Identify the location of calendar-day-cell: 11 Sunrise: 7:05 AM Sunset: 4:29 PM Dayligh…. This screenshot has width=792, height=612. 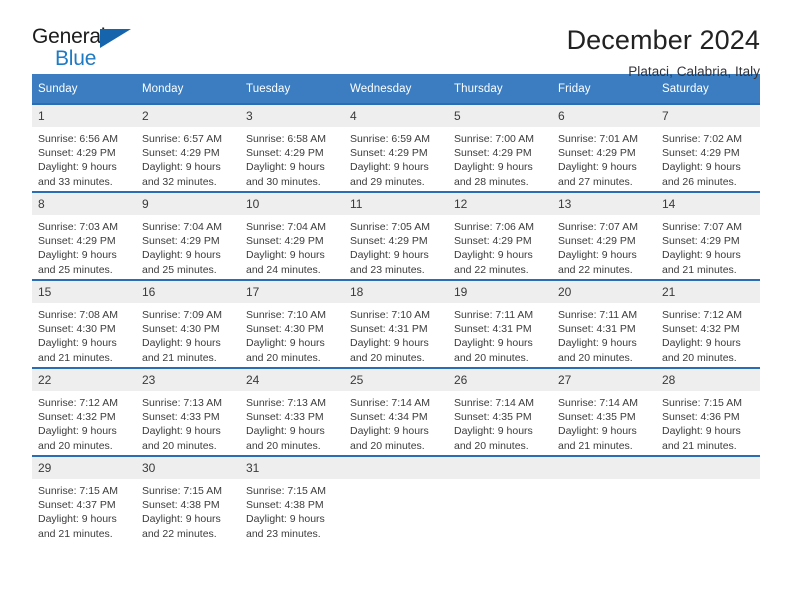
(396, 235).